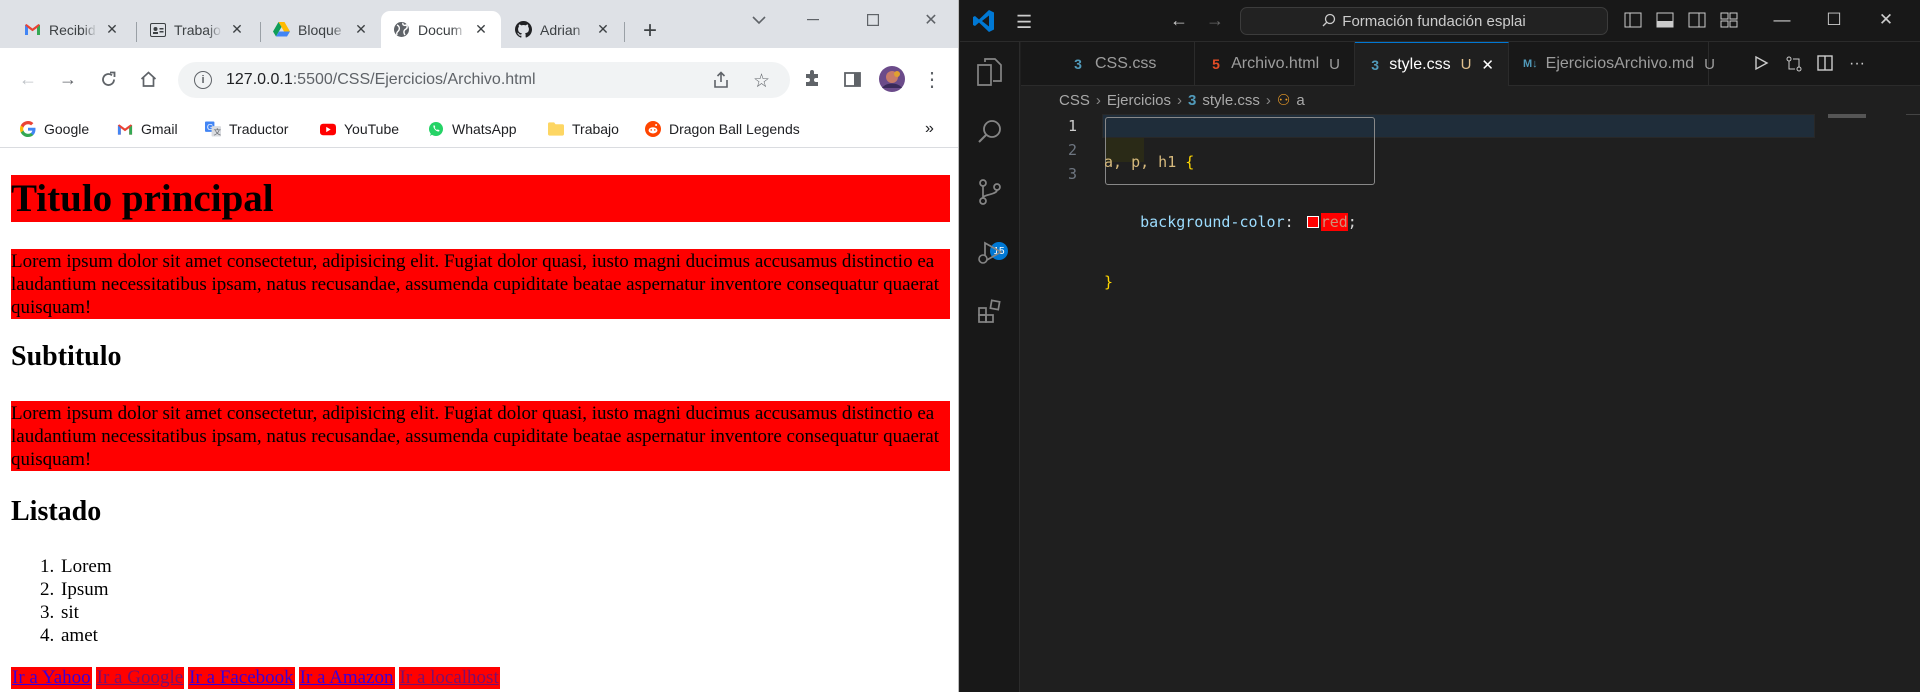 The width and height of the screenshot is (1920, 692). I want to click on subheading-listado: Listado, so click(56, 511).